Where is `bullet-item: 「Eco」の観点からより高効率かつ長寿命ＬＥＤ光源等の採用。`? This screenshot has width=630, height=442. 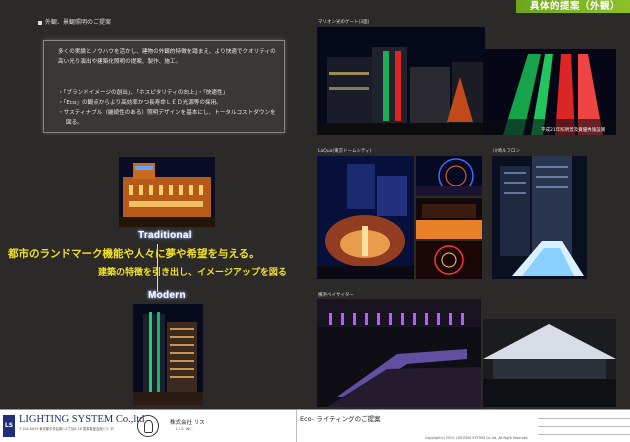
bullet-item: 「Eco」の観点からより高効率かつ長寿命ＬＥＤ光源等の採用。 is located at coordinates (169, 103).